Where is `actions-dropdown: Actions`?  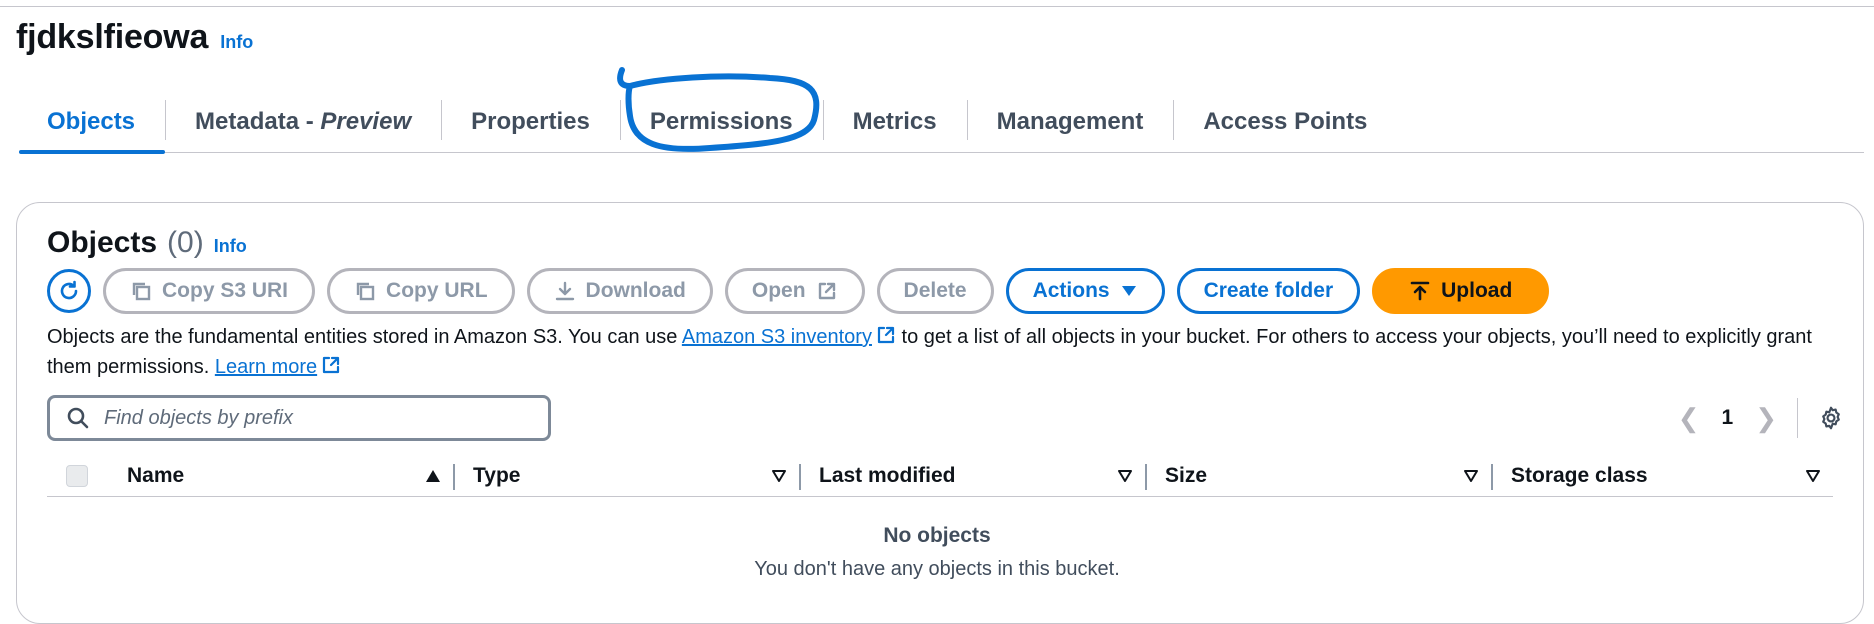 actions-dropdown: Actions is located at coordinates (1085, 291).